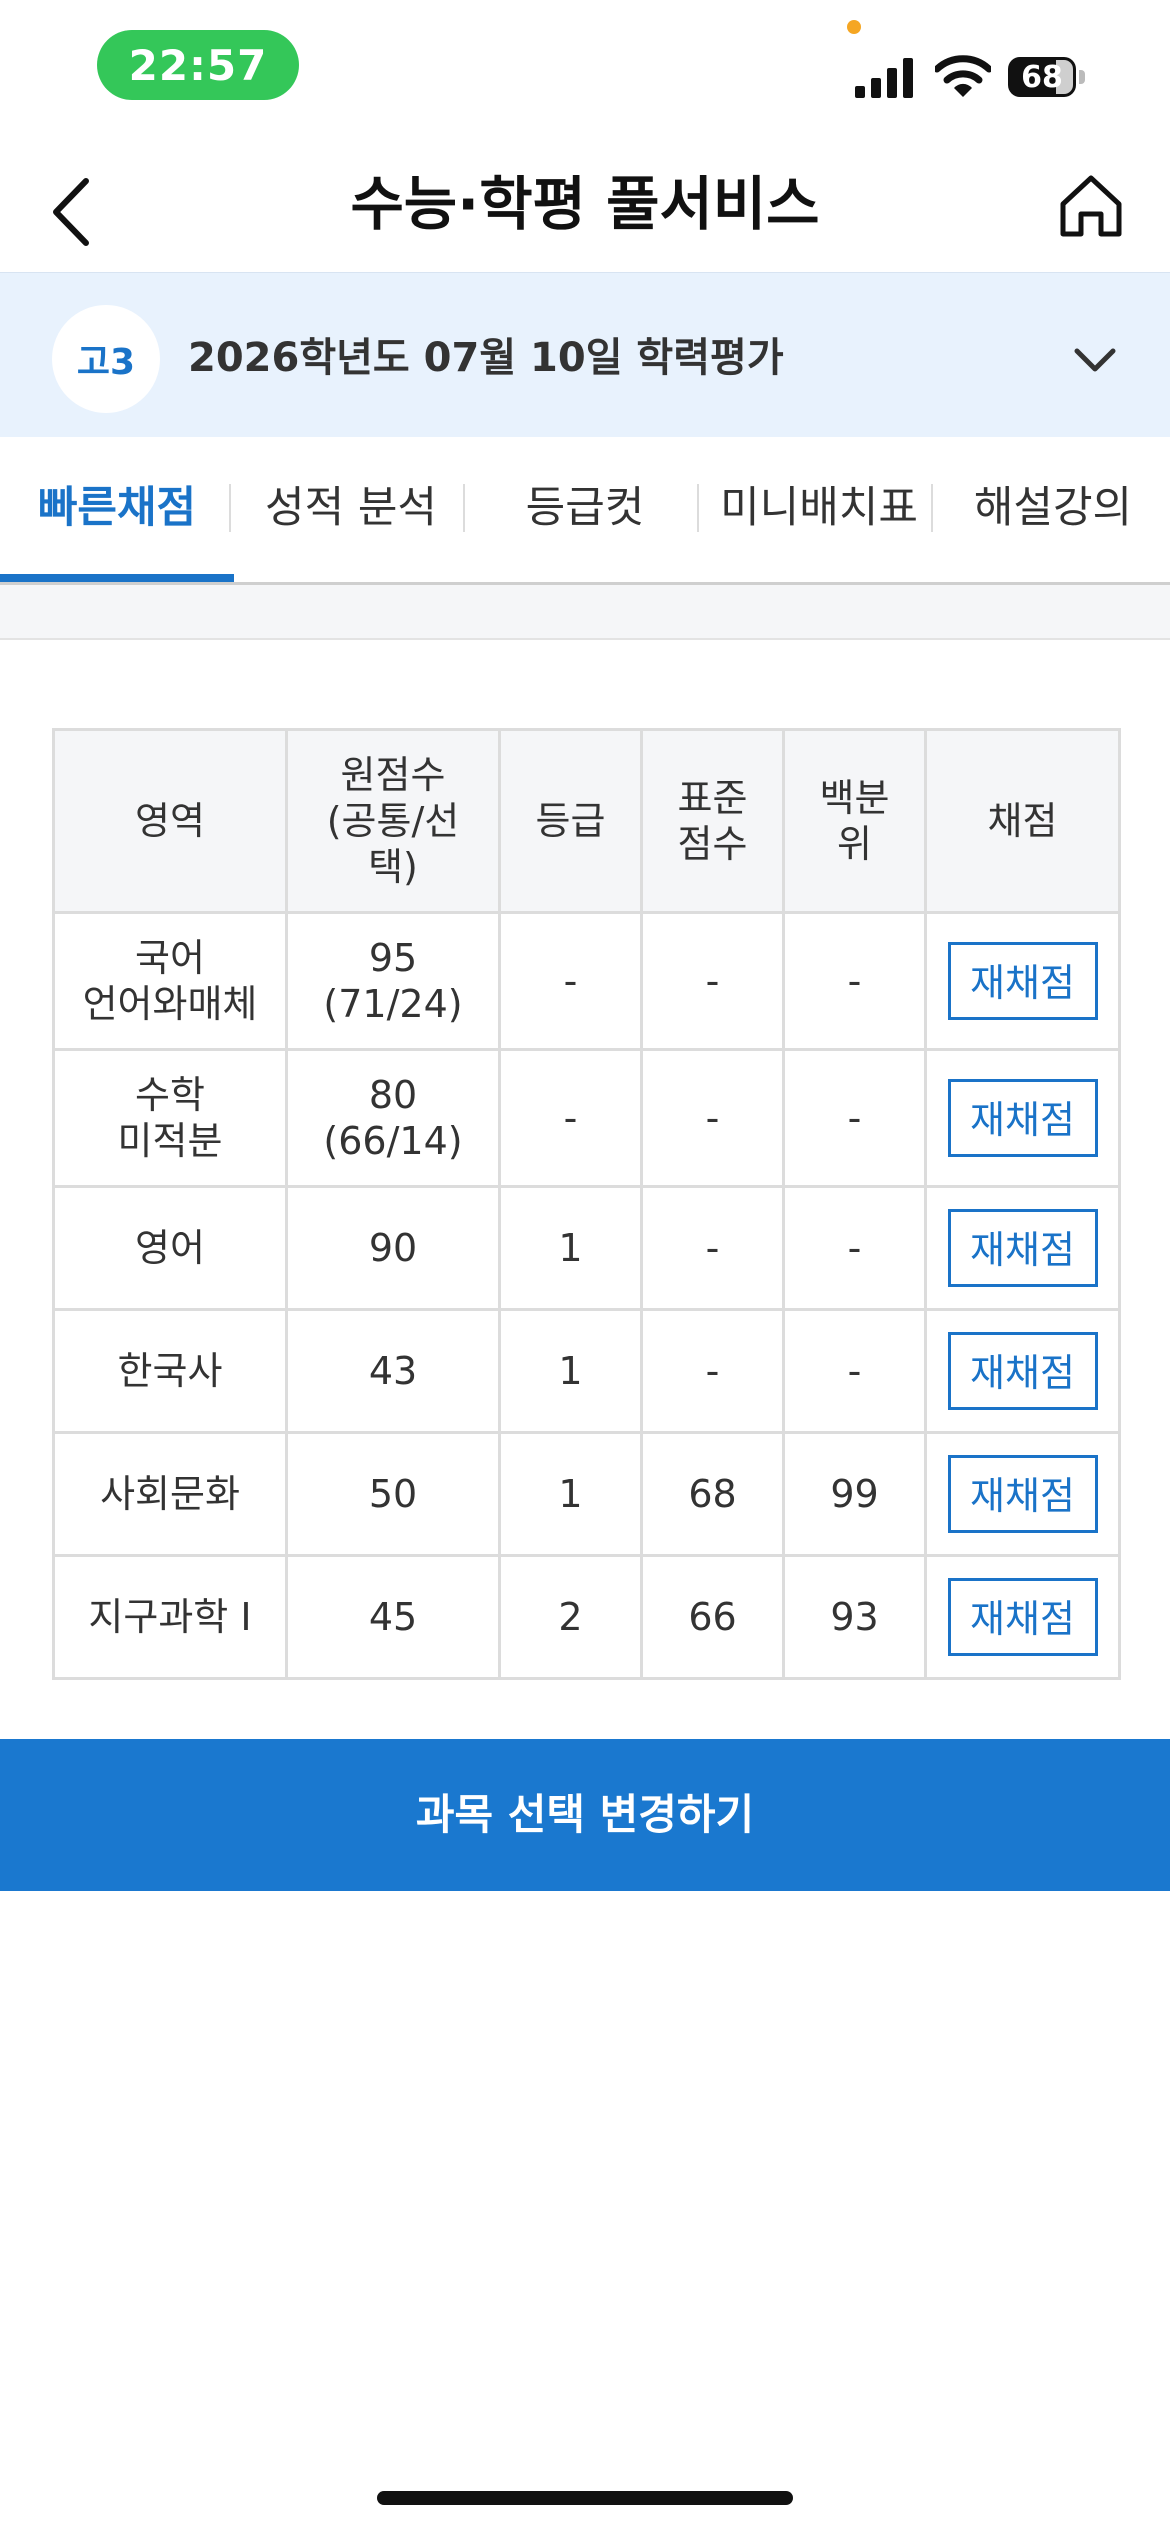 The image size is (1170, 2532). Describe the element at coordinates (393, 1004) in the screenshot. I see `raw-score-breakdown: (71/24)` at that location.